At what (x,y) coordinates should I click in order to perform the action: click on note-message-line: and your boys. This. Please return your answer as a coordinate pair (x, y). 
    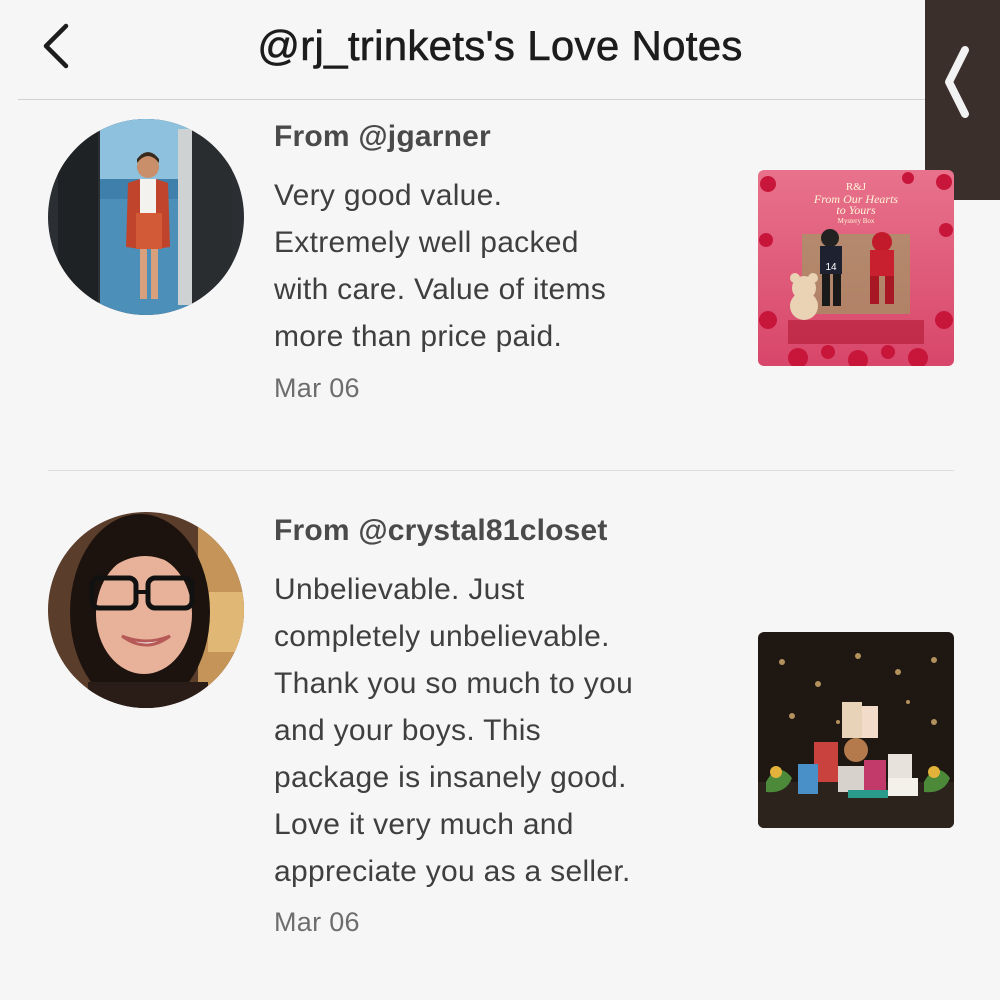
    Looking at the image, I should click on (407, 730).